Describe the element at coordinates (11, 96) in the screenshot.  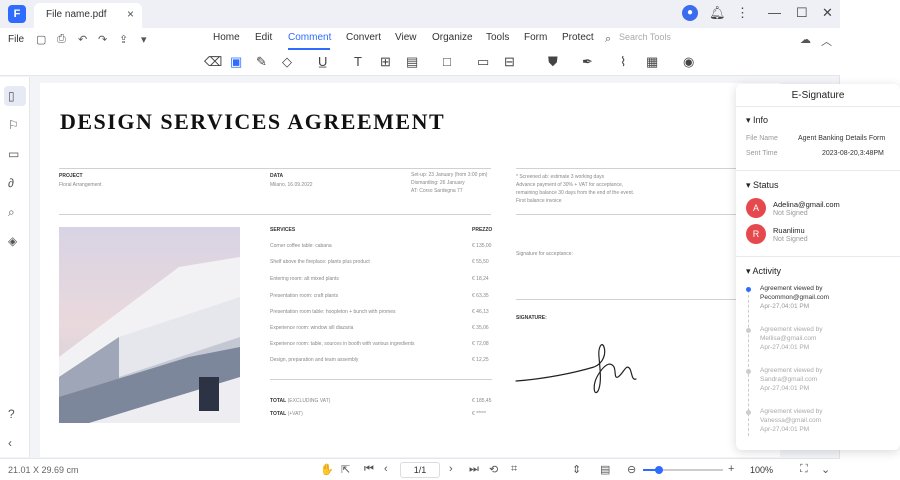
I see `page-thumbnail-icon: ▯` at that location.